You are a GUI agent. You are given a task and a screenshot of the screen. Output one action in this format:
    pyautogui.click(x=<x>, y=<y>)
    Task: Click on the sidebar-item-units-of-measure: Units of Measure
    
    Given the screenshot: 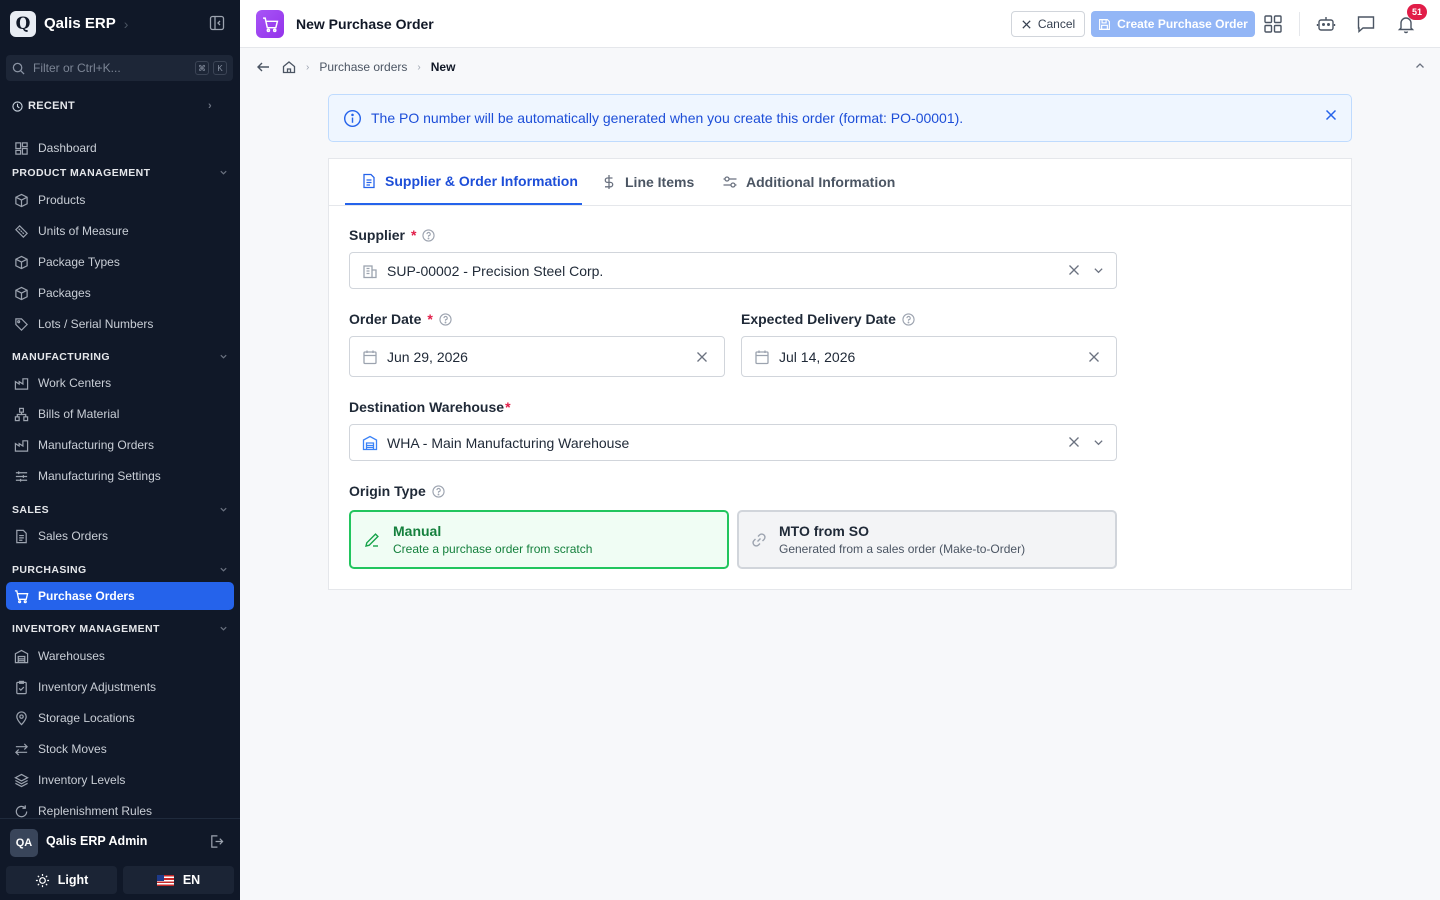 What is the action you would take?
    pyautogui.click(x=120, y=231)
    